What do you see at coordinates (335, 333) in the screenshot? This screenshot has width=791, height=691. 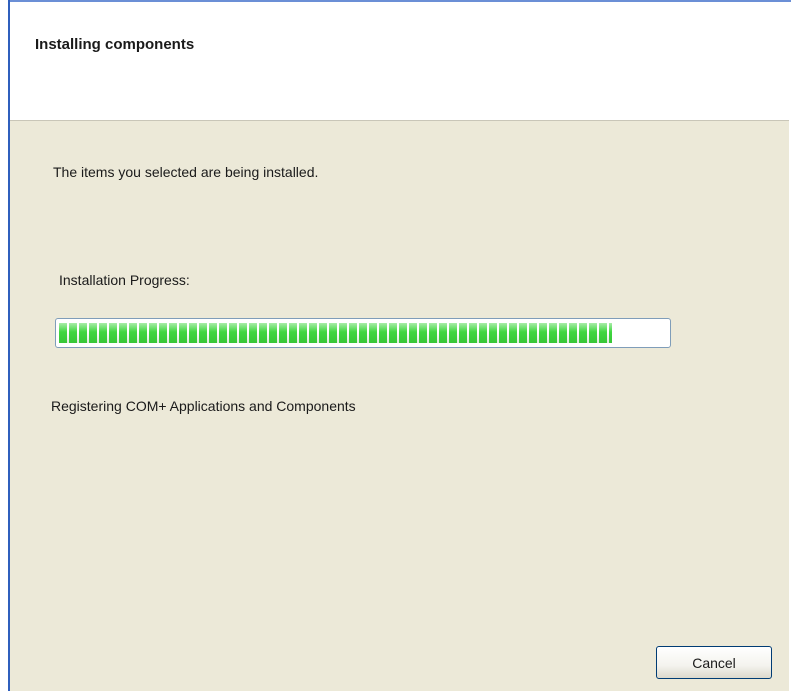 I see `progress-fill` at bounding box center [335, 333].